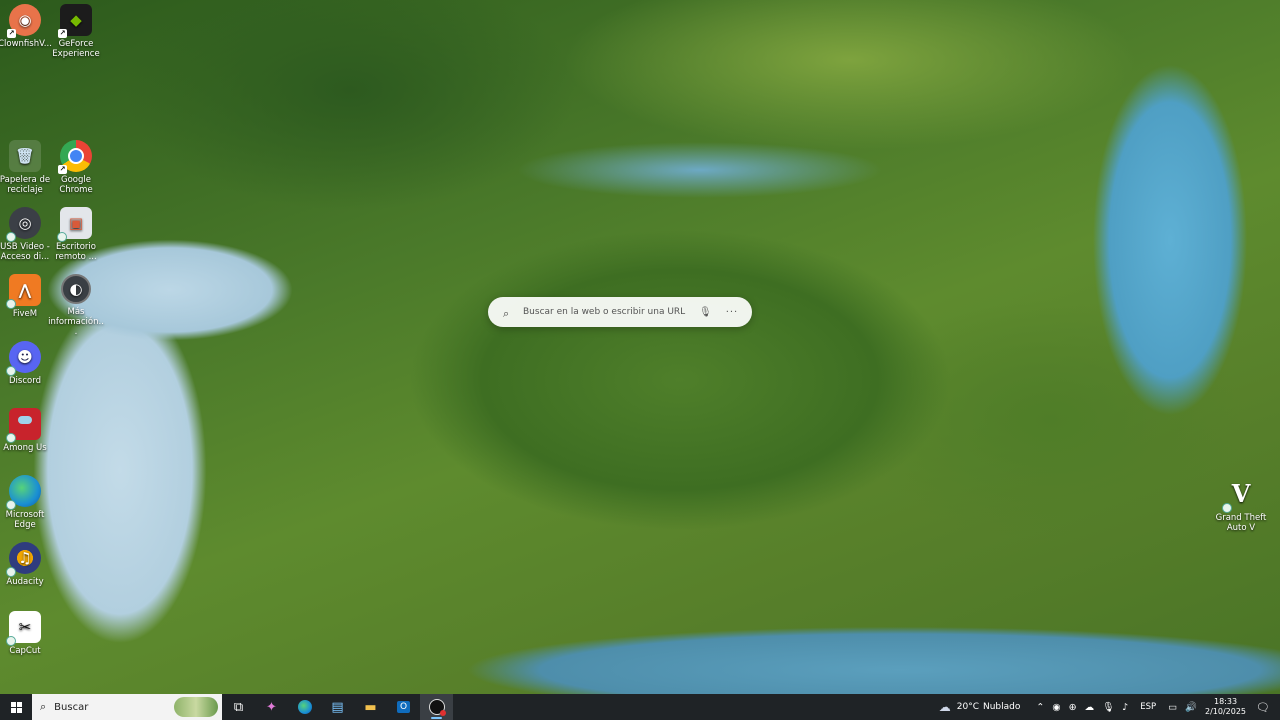 Image resolution: width=1280 pixels, height=720 pixels. Describe the element at coordinates (1002, 707) in the screenshot. I see `weather-condition: Nublado` at that location.